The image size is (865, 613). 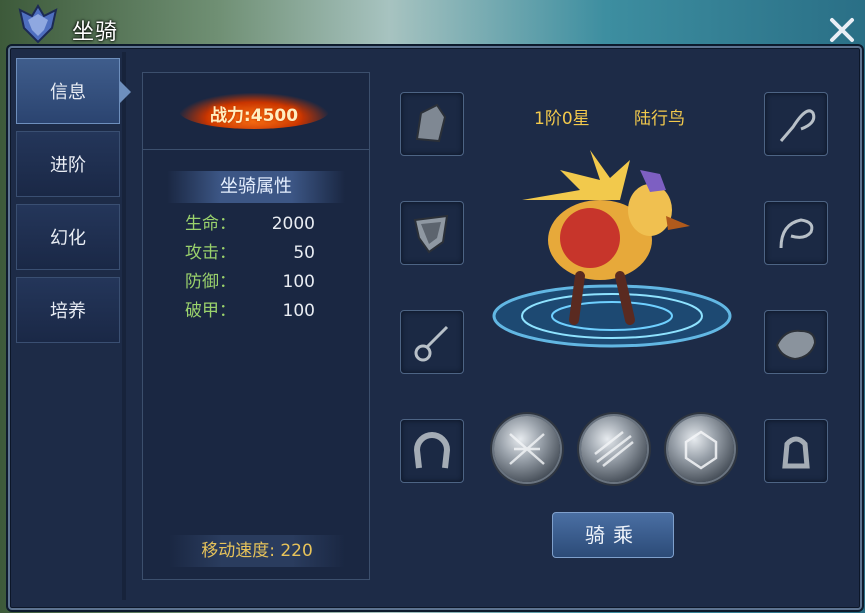 I want to click on tab-label: 幻化, so click(x=68, y=238).